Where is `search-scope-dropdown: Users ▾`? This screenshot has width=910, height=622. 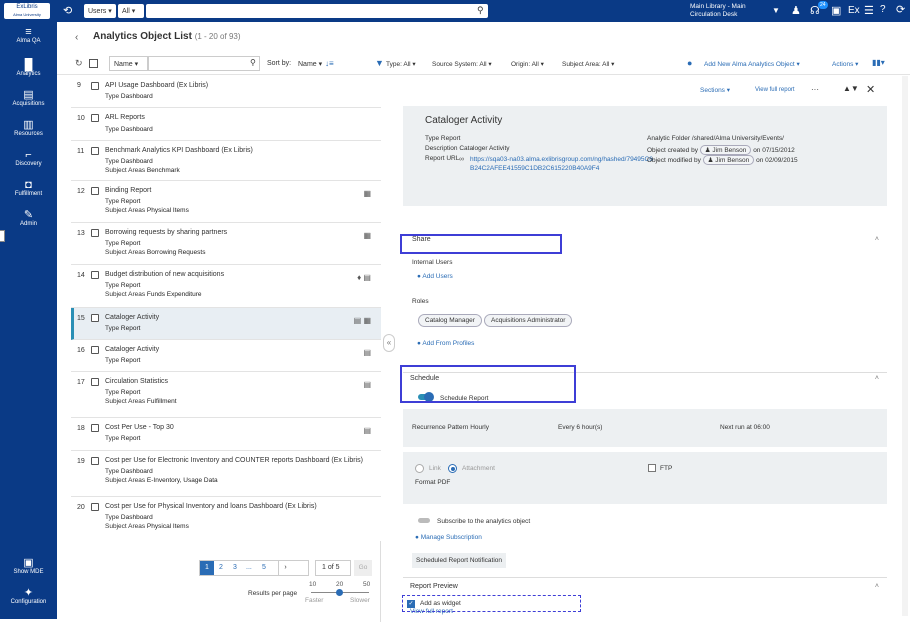 search-scope-dropdown: Users ▾ is located at coordinates (100, 11).